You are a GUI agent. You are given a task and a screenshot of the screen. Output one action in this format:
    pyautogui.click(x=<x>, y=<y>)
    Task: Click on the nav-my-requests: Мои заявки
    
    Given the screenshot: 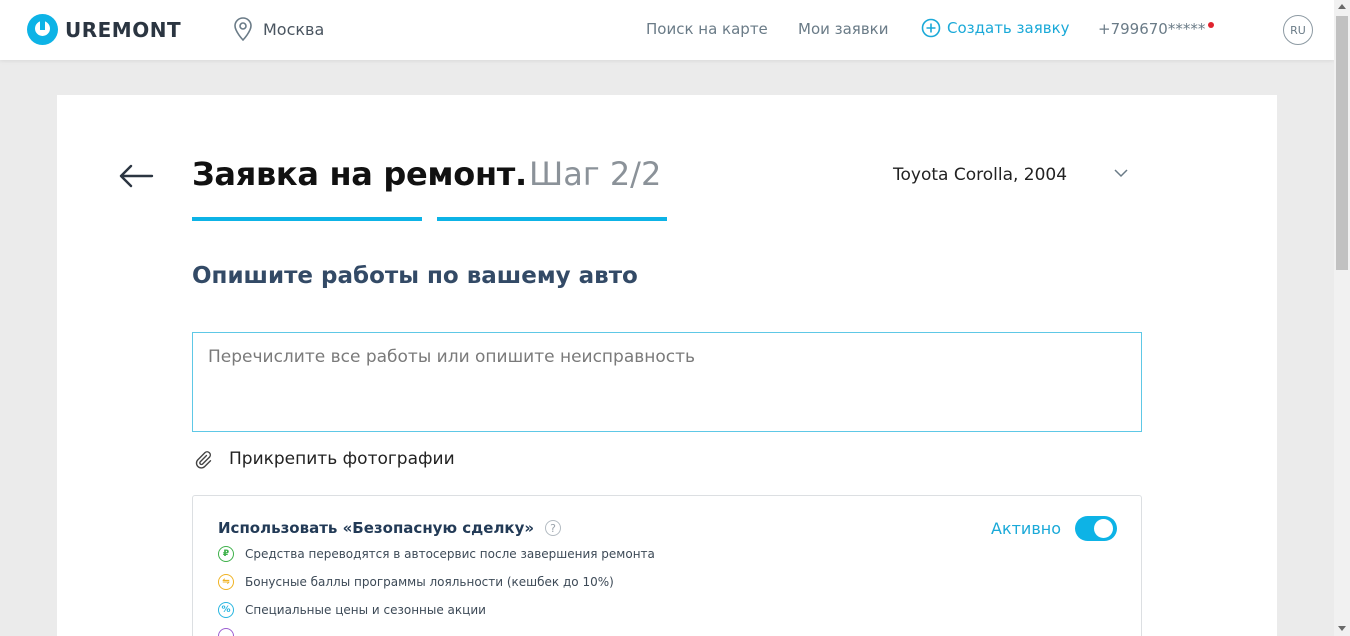 What is the action you would take?
    pyautogui.click(x=843, y=29)
    